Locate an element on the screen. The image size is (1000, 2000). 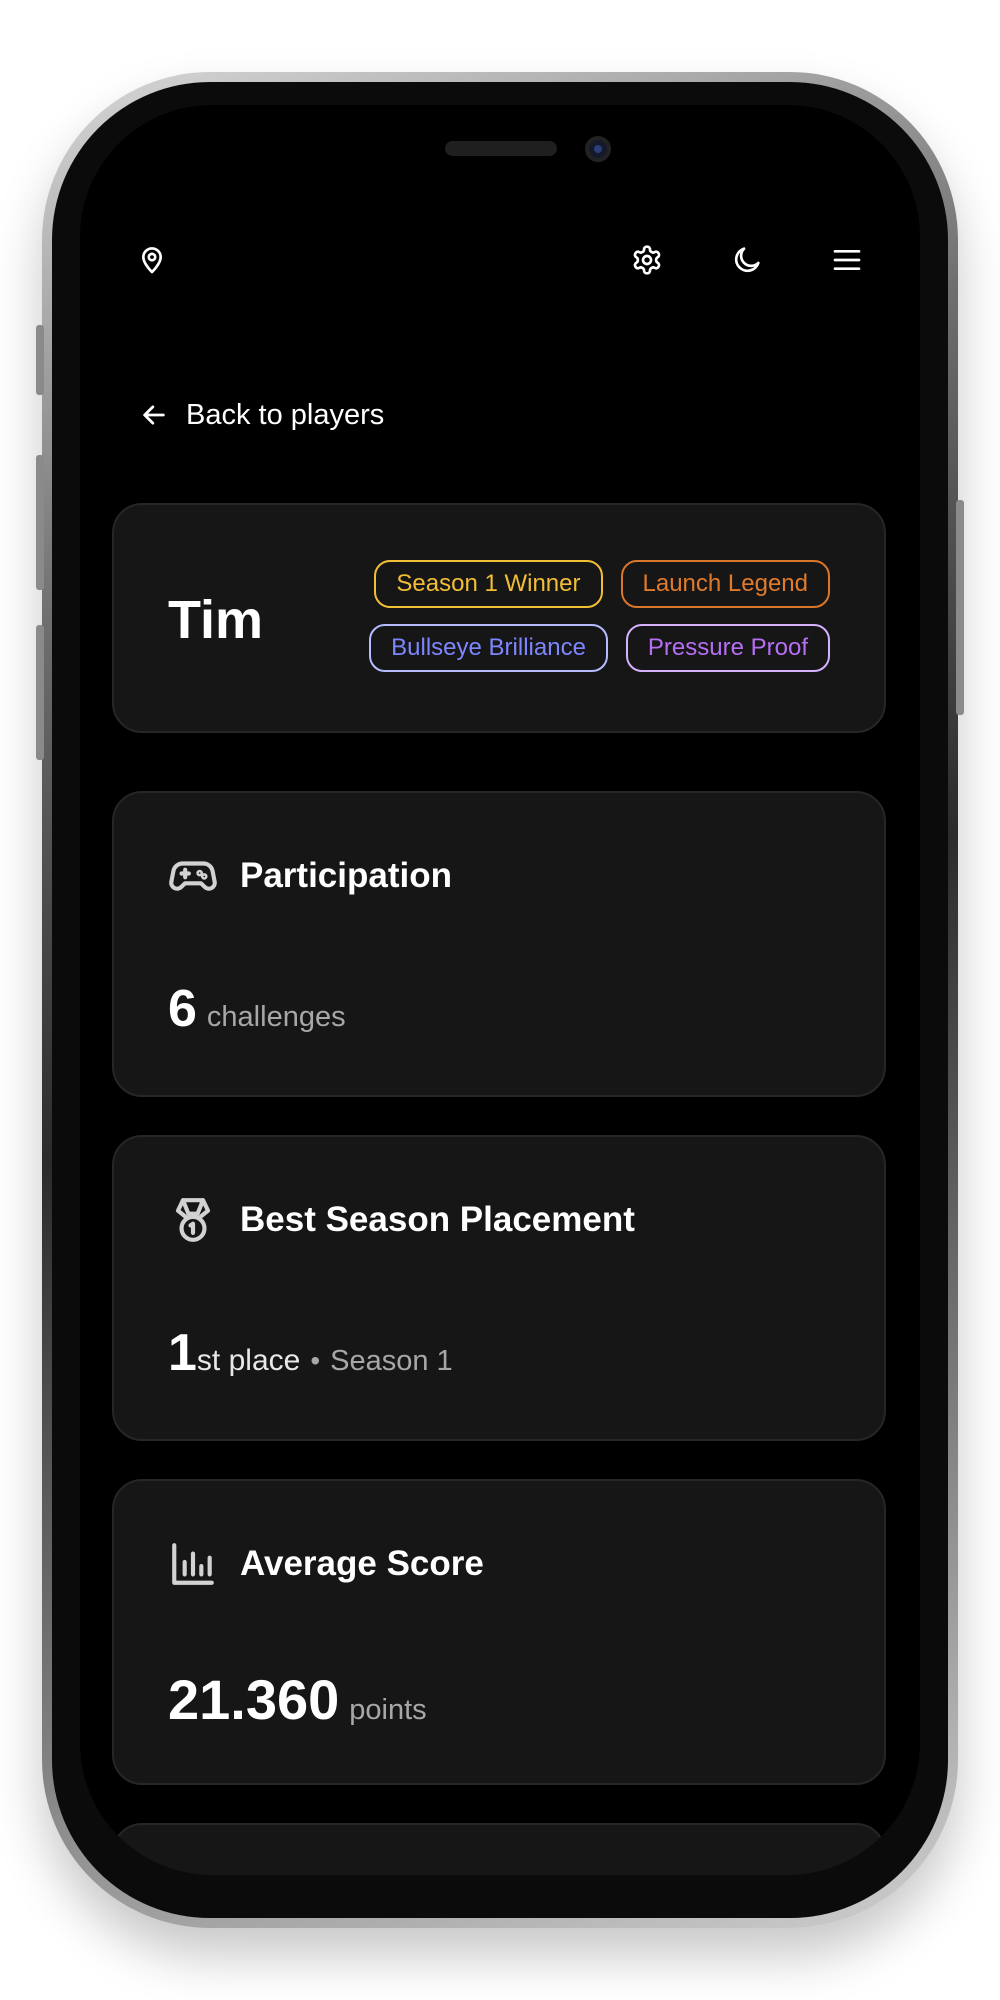
participation-value-row: 6 challenges is located at coordinates (257, 1009).